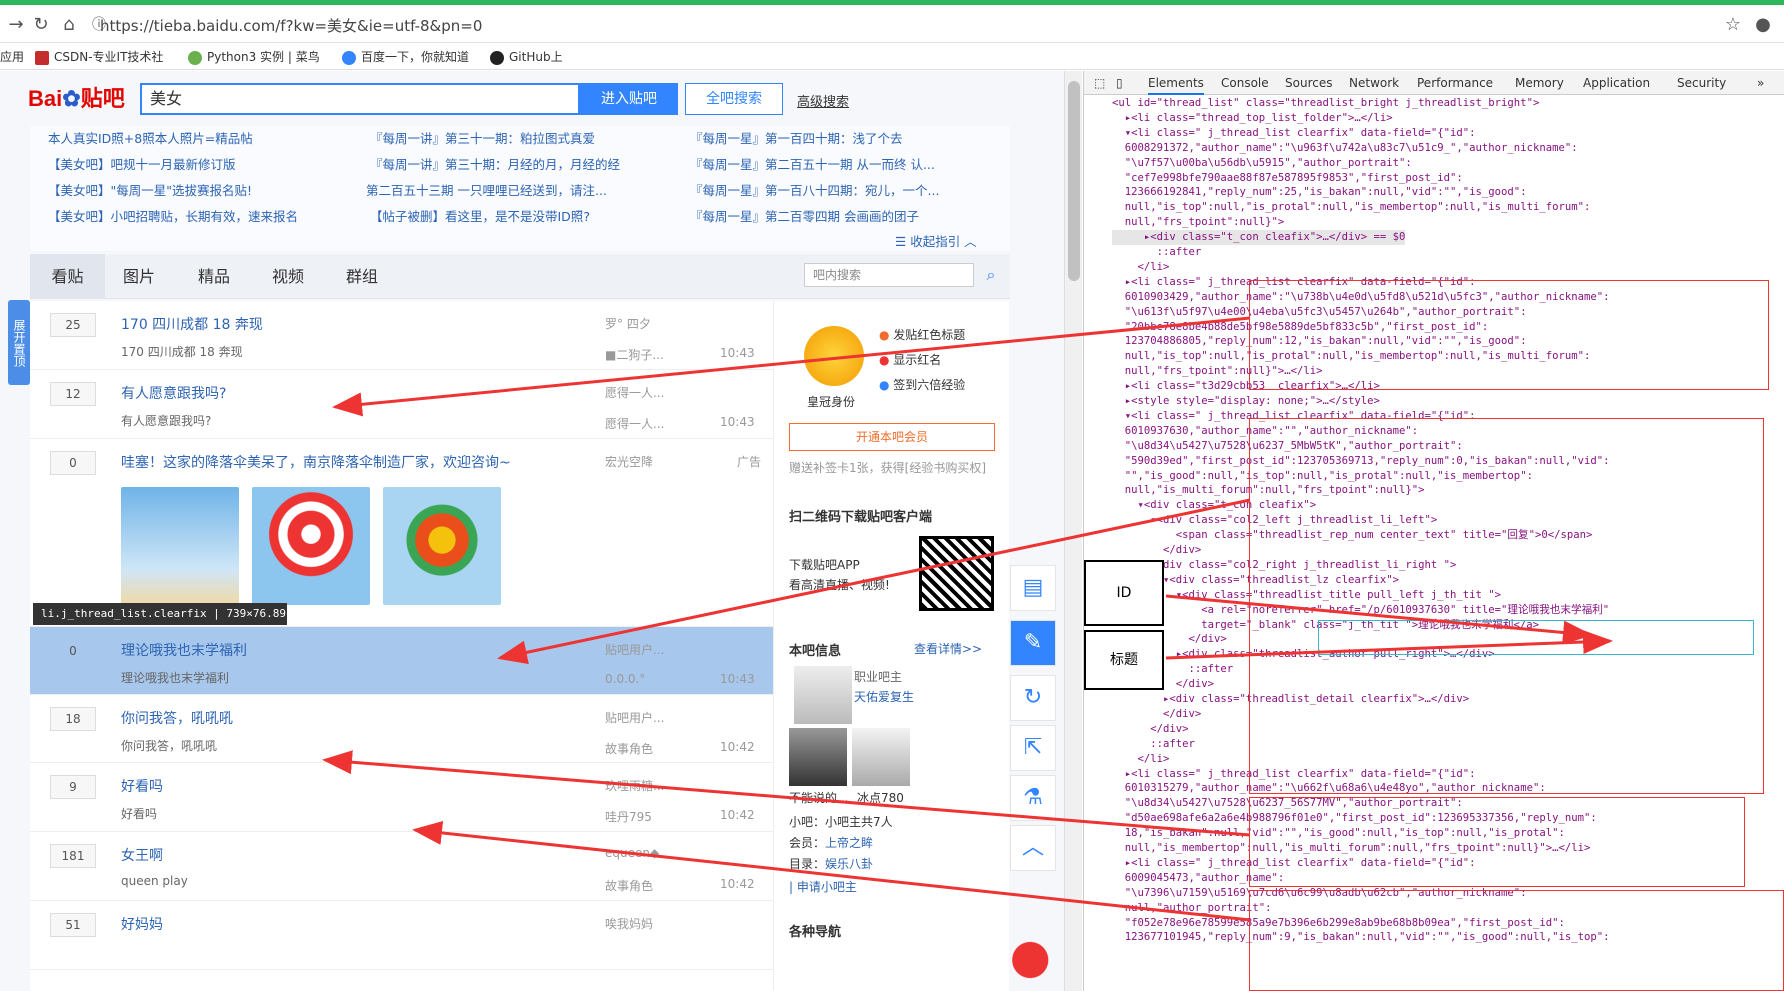  What do you see at coordinates (1099, 83) in the screenshot?
I see `inspect-icon: ⬚` at bounding box center [1099, 83].